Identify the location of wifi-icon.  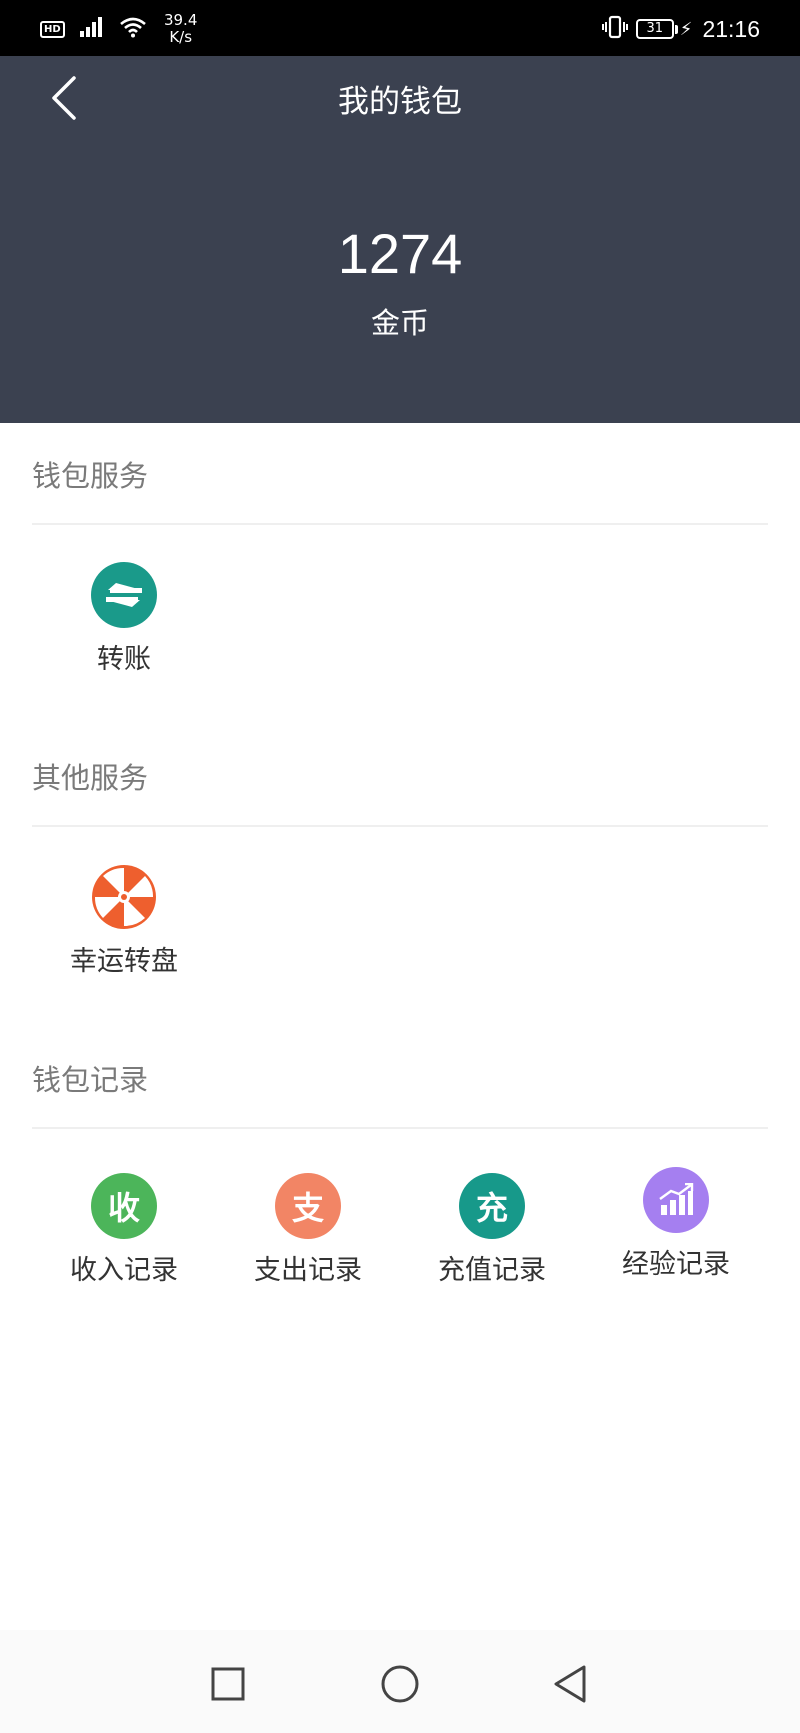
(133, 29).